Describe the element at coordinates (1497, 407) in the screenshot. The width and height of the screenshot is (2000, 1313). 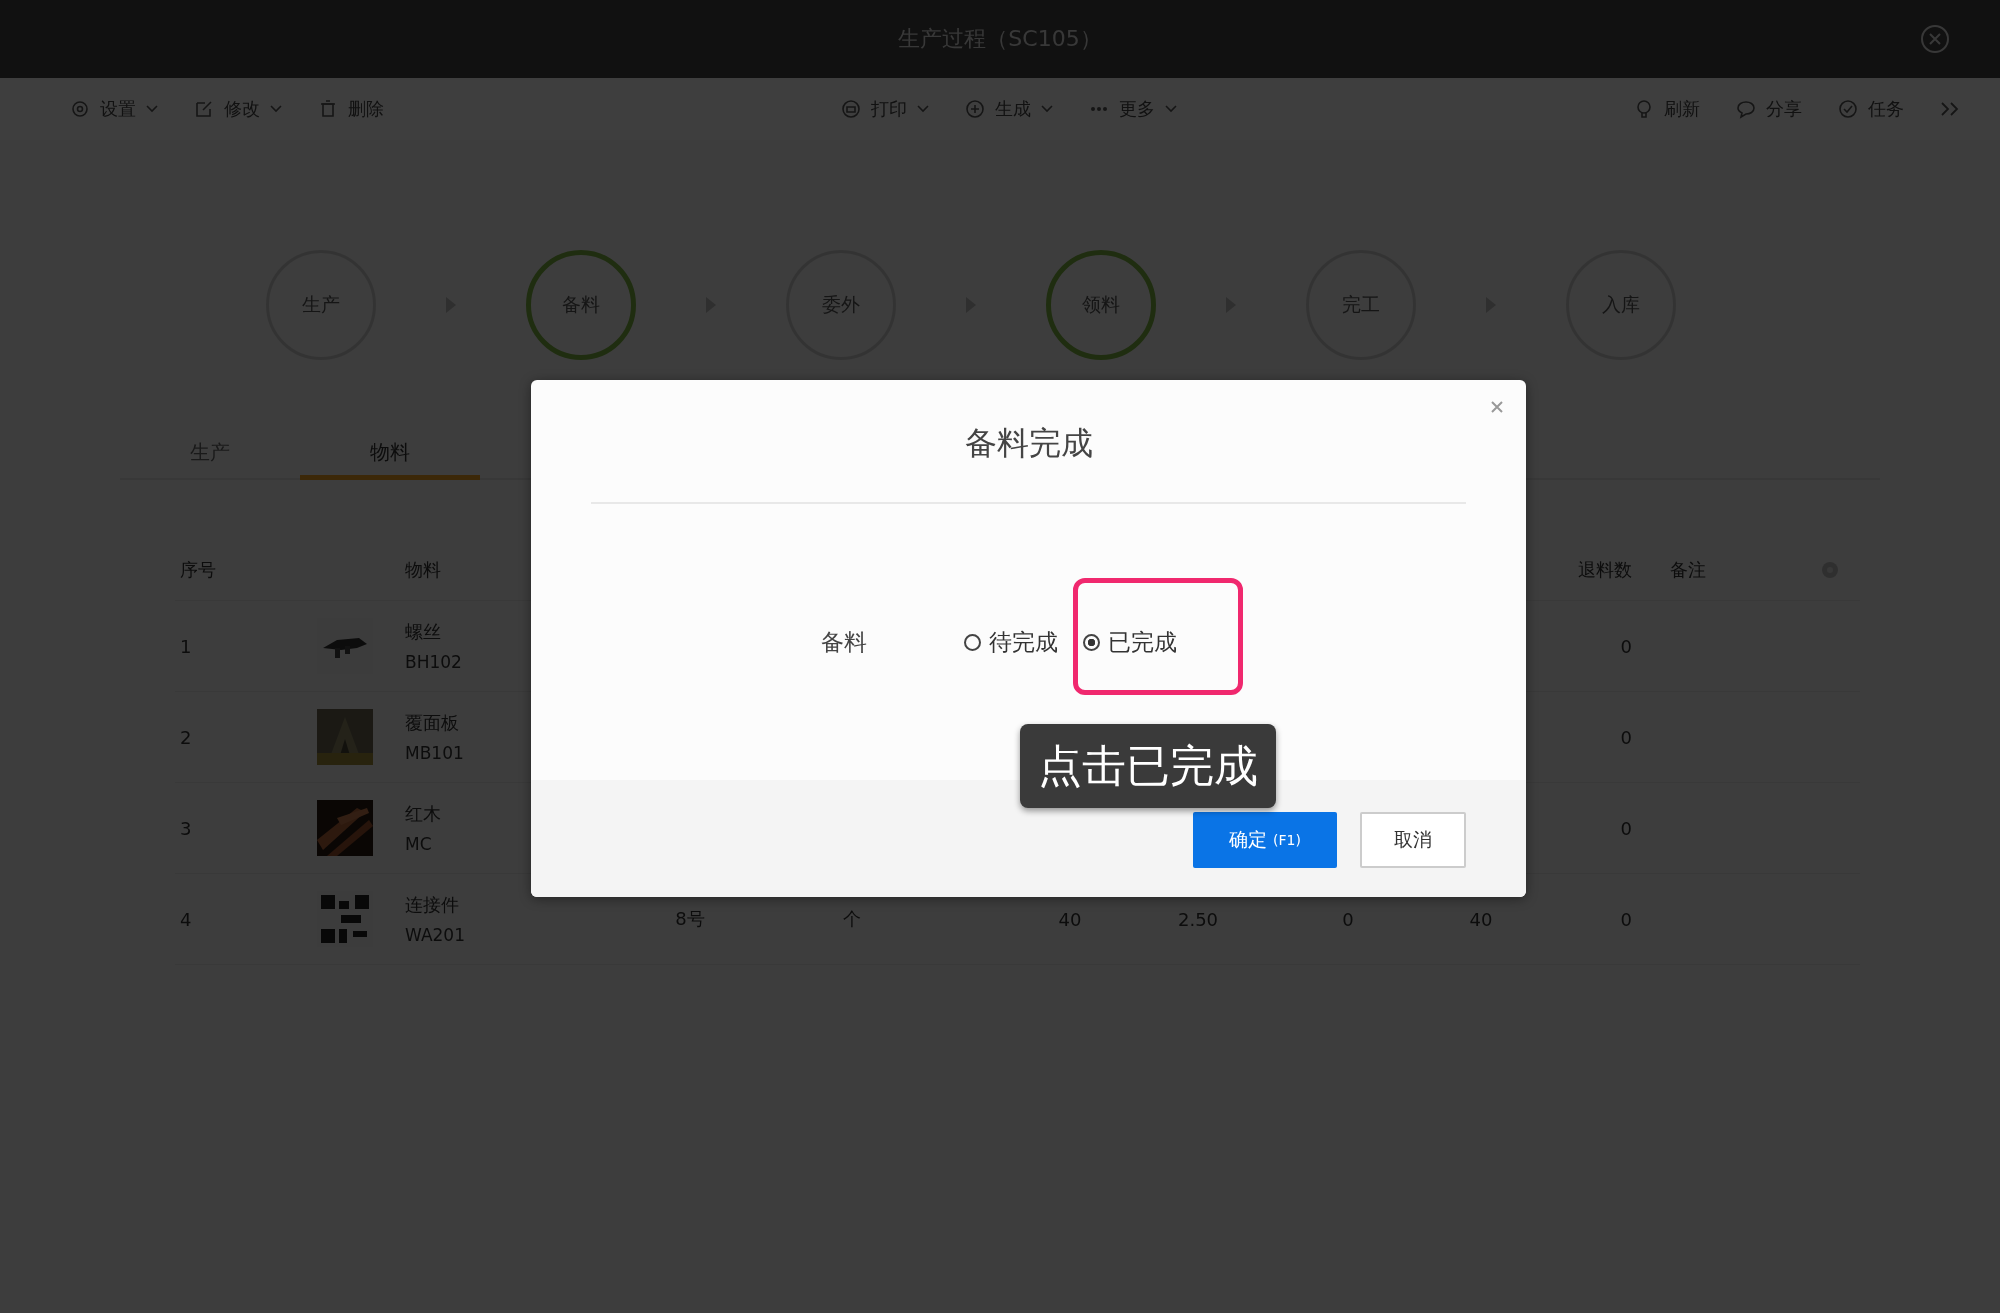
I see `close-icon` at that location.